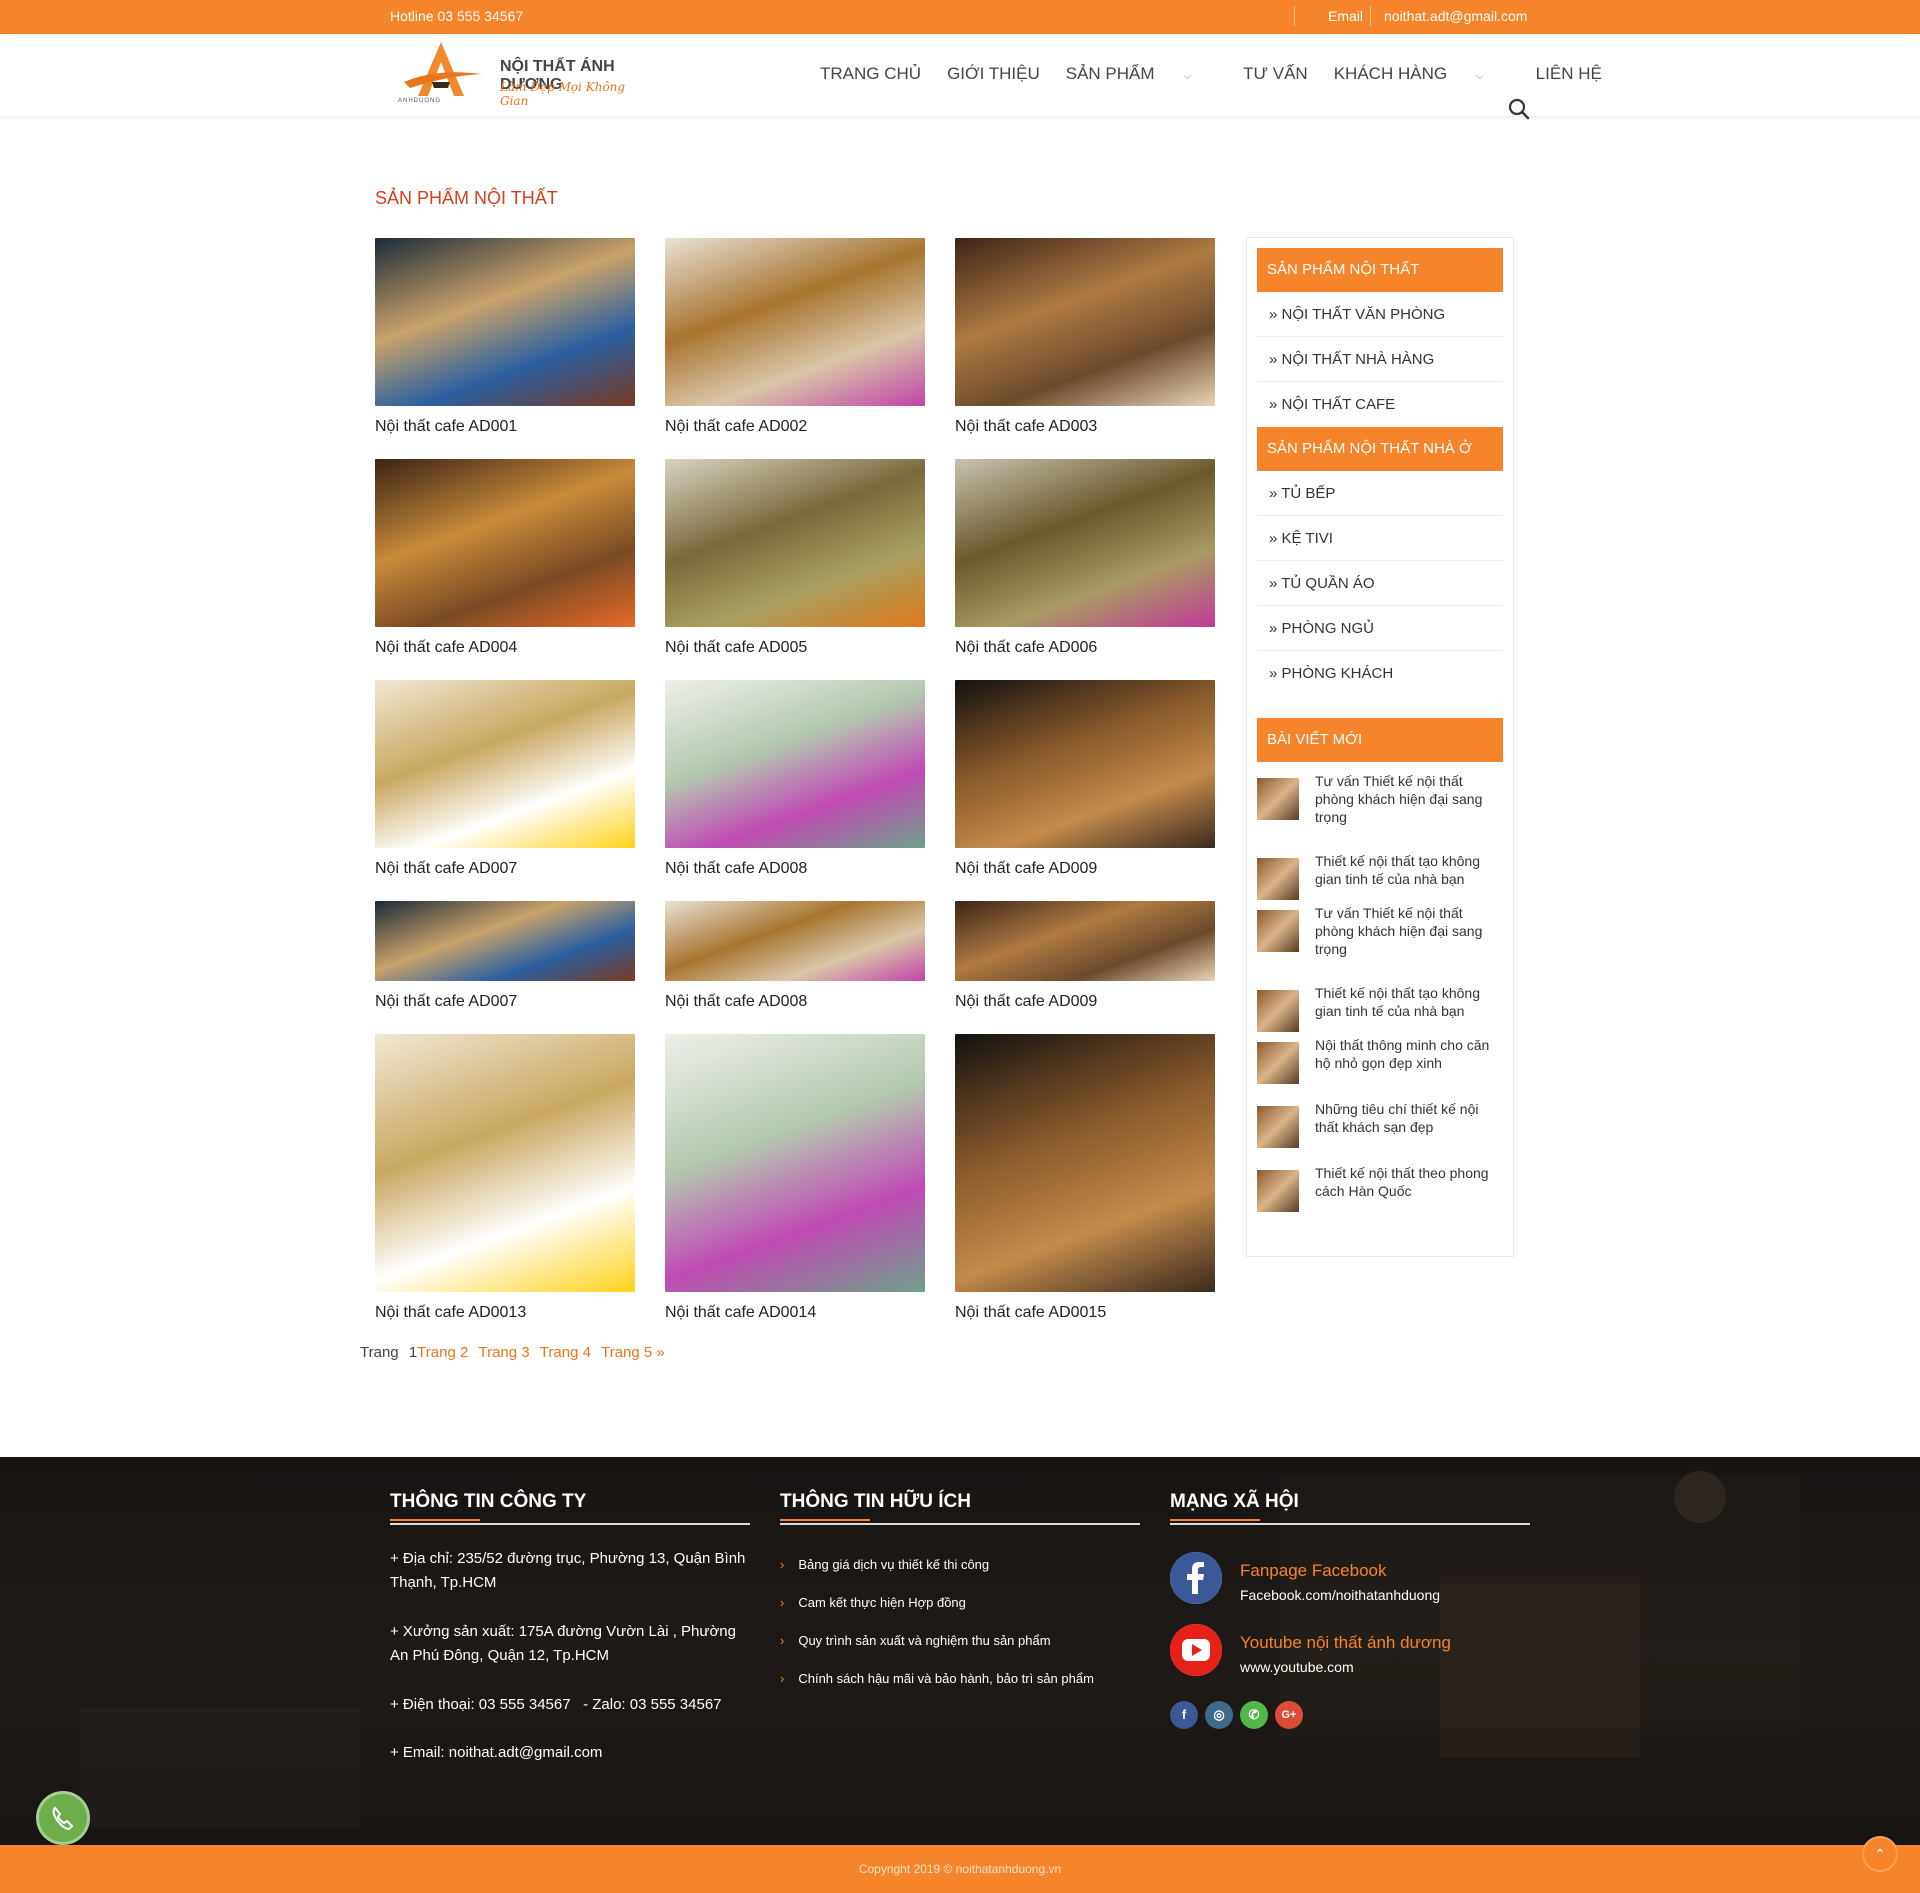 The image size is (1920, 1893). I want to click on product-card: Nội thất cafe AD0013, so click(505, 1178).